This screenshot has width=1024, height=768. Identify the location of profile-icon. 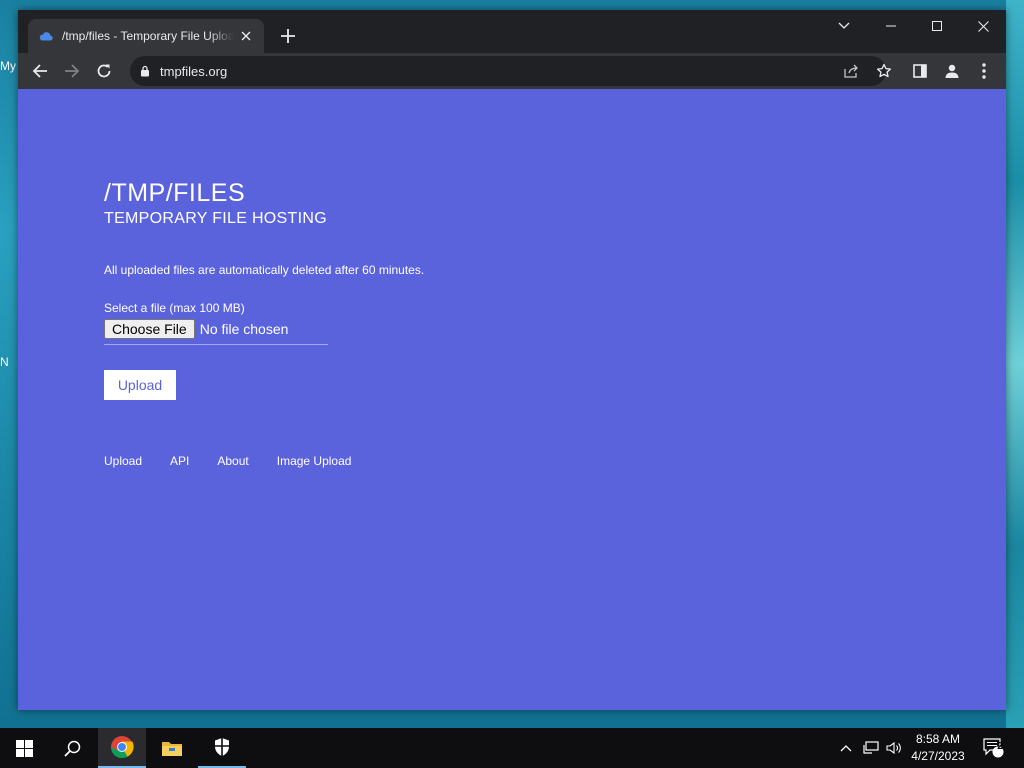
(952, 71).